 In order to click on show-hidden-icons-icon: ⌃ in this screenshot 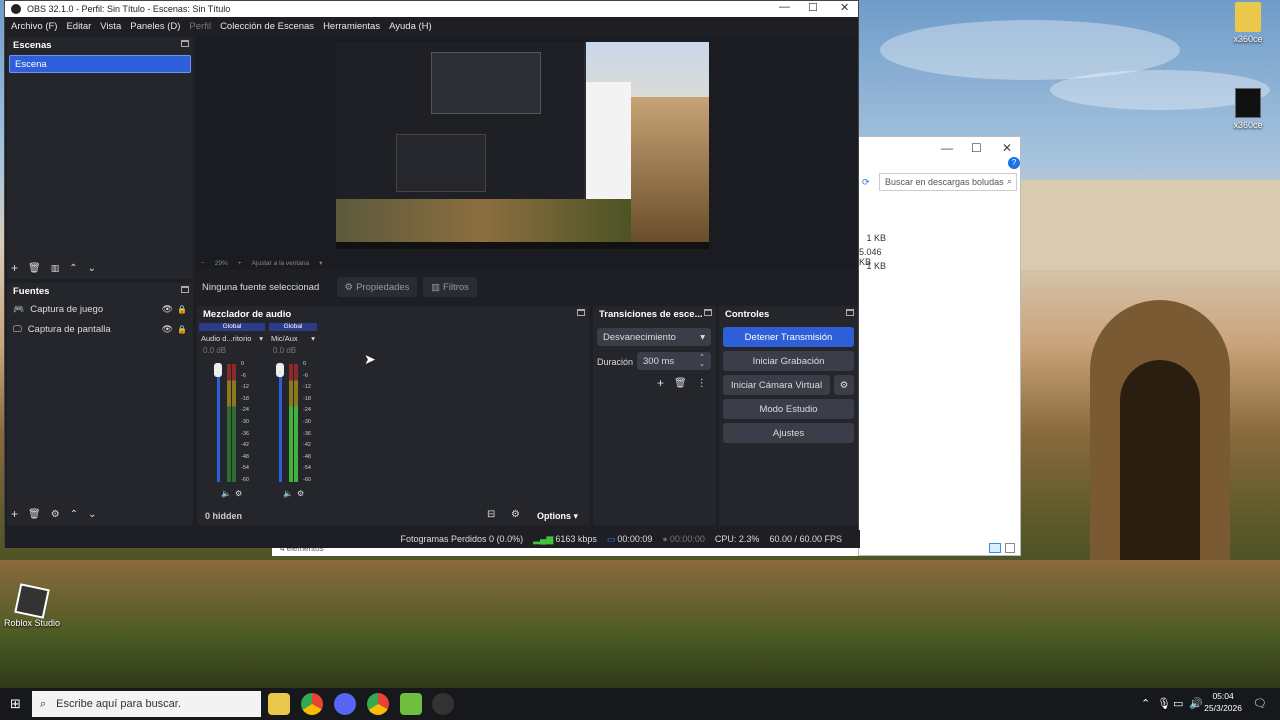, I will do `click(1145, 703)`.